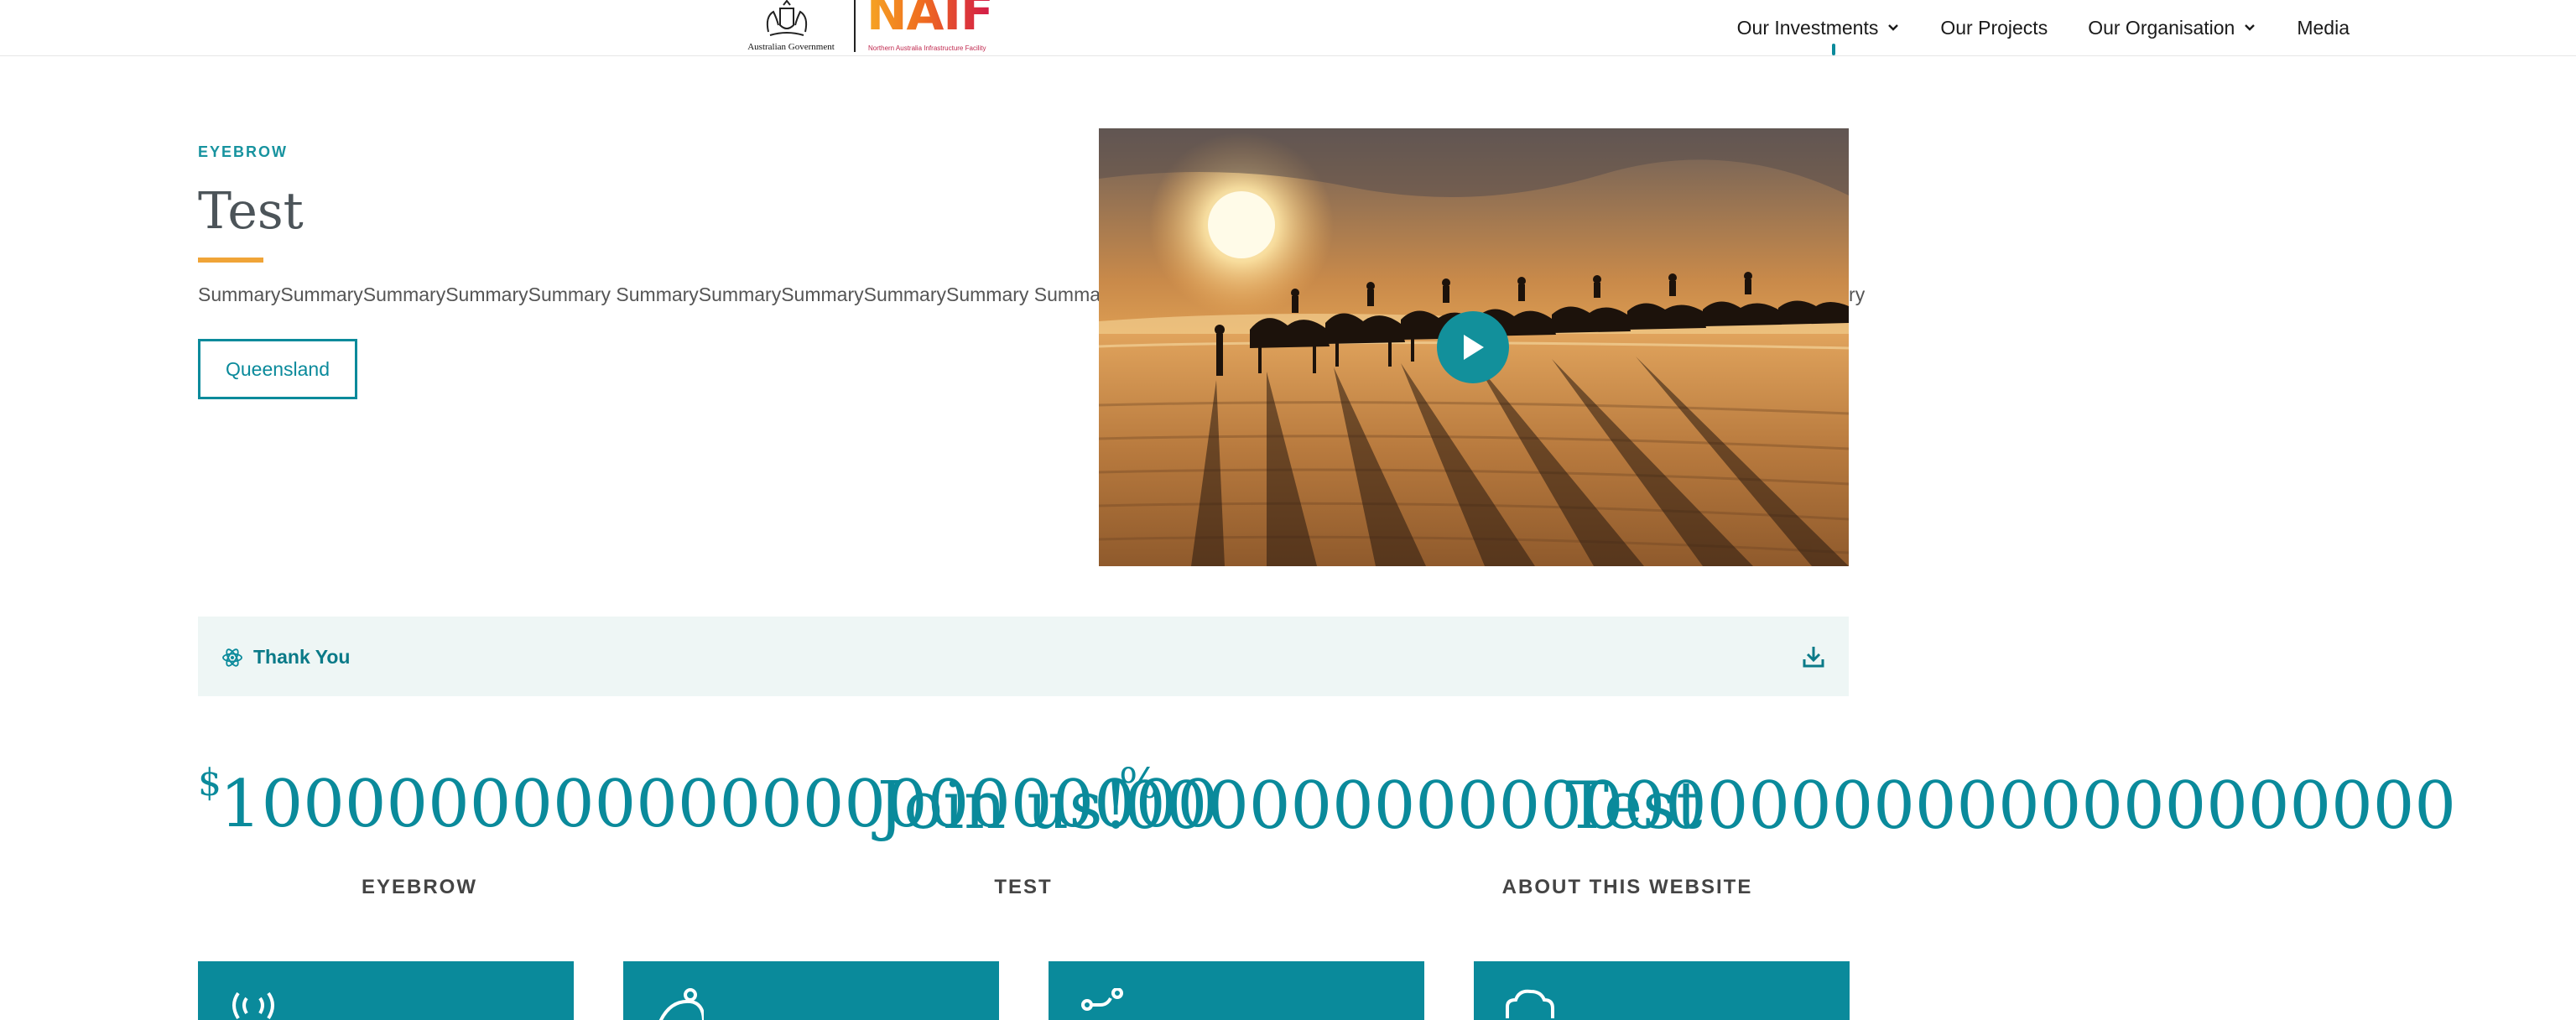 This screenshot has height=1020, width=2576. What do you see at coordinates (681, 1004) in the screenshot?
I see `person-icon` at bounding box center [681, 1004].